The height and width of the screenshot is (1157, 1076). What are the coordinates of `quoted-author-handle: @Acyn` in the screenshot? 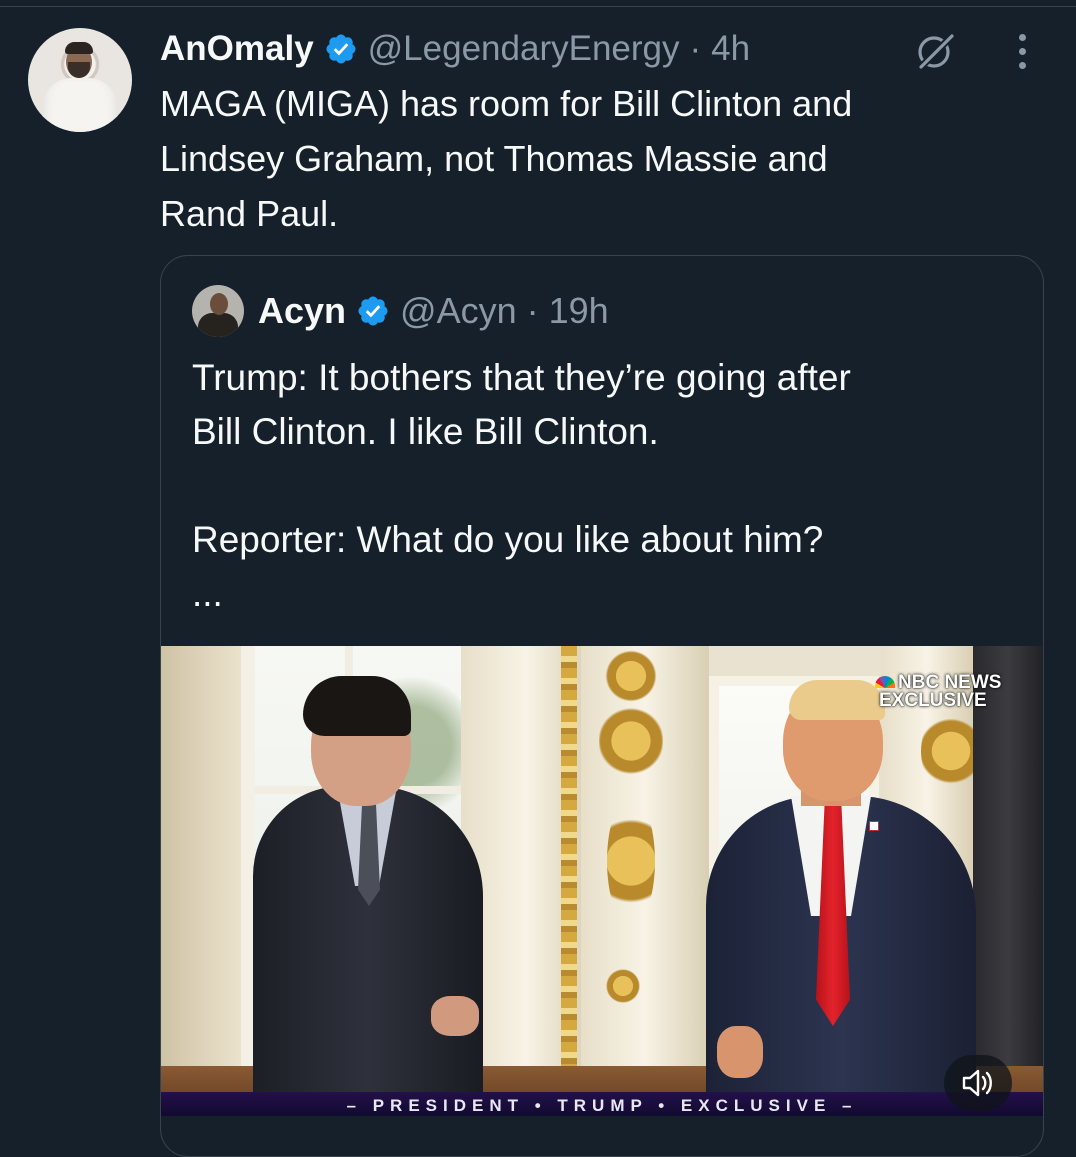 It's located at (458, 311).